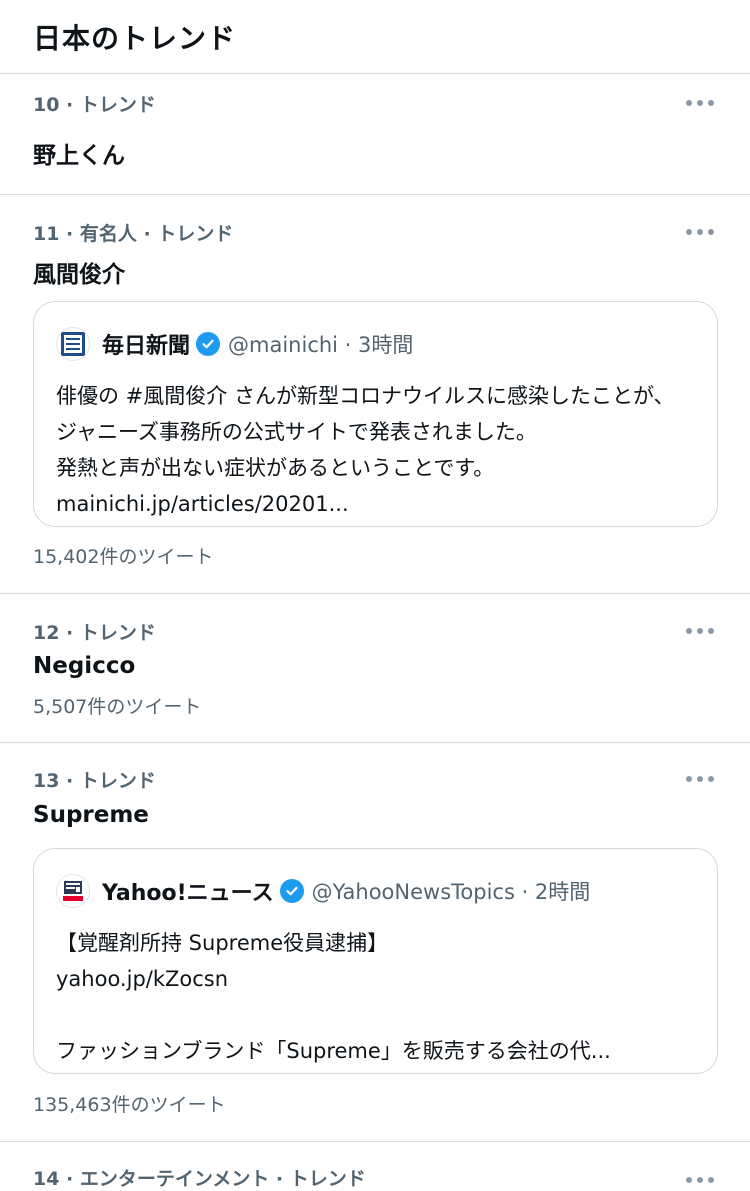 Image resolution: width=750 pixels, height=1191 pixels. What do you see at coordinates (84, 666) in the screenshot?
I see `trend-title: Negicco` at bounding box center [84, 666].